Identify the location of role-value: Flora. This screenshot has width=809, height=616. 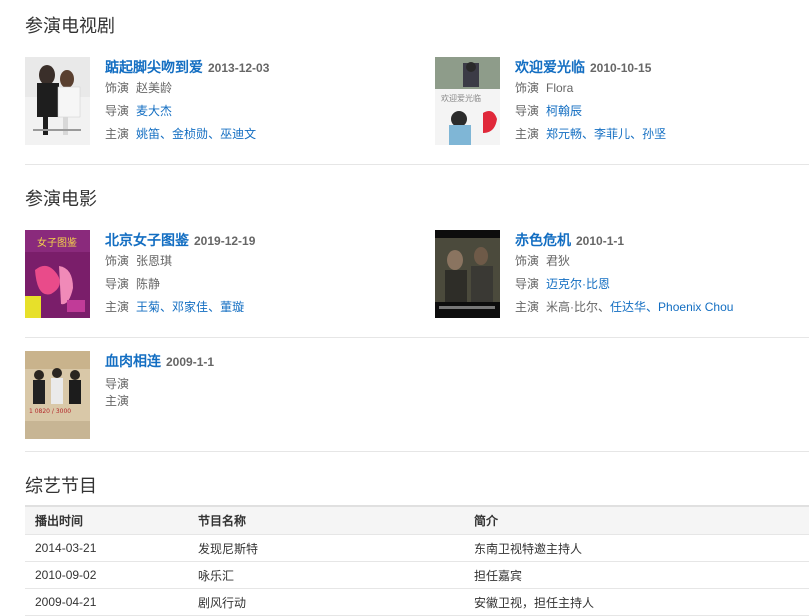
(560, 88).